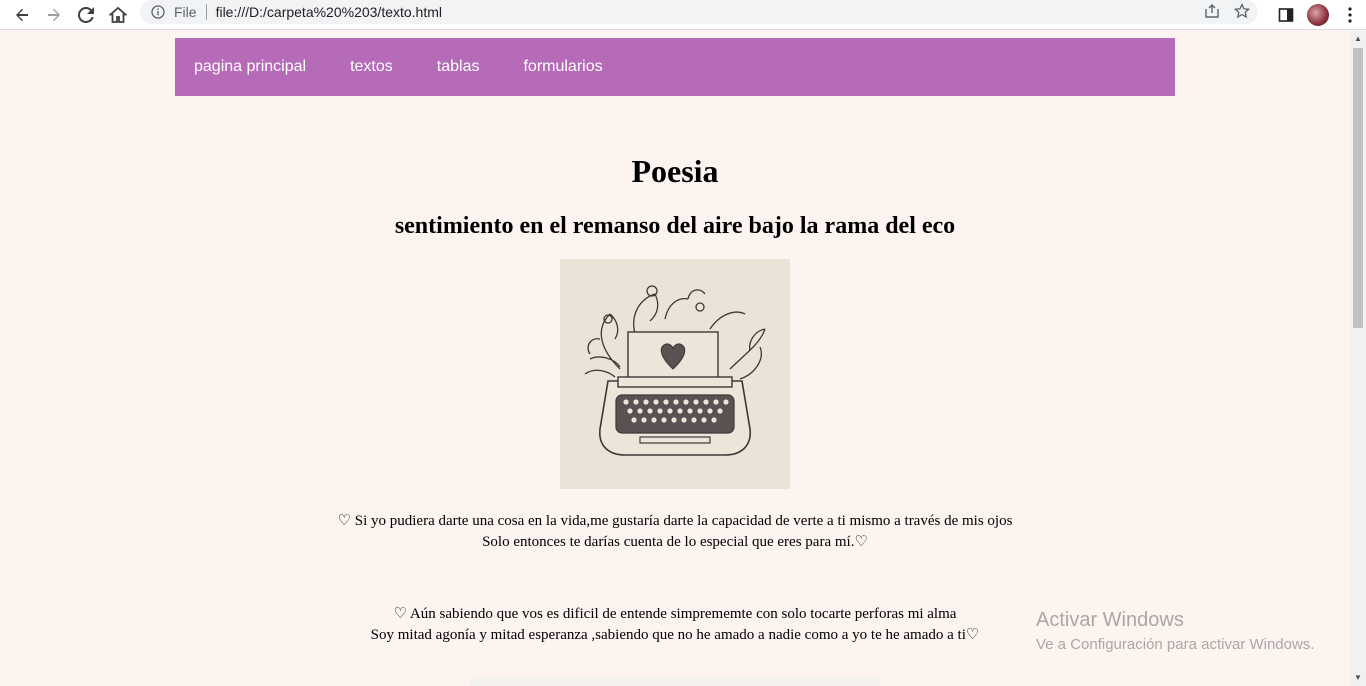 This screenshot has width=1366, height=686. Describe the element at coordinates (250, 67) in the screenshot. I see `nav-link-pagina-principal: pagina principal` at that location.